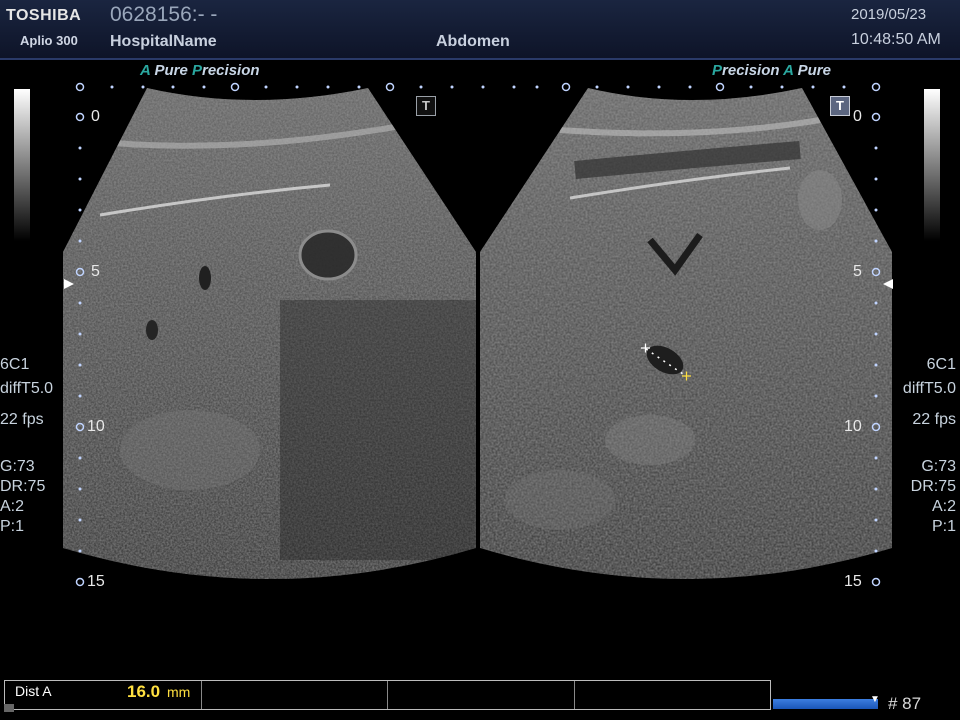  What do you see at coordinates (478, 87) in the screenshot?
I see `top-scale-dots` at bounding box center [478, 87].